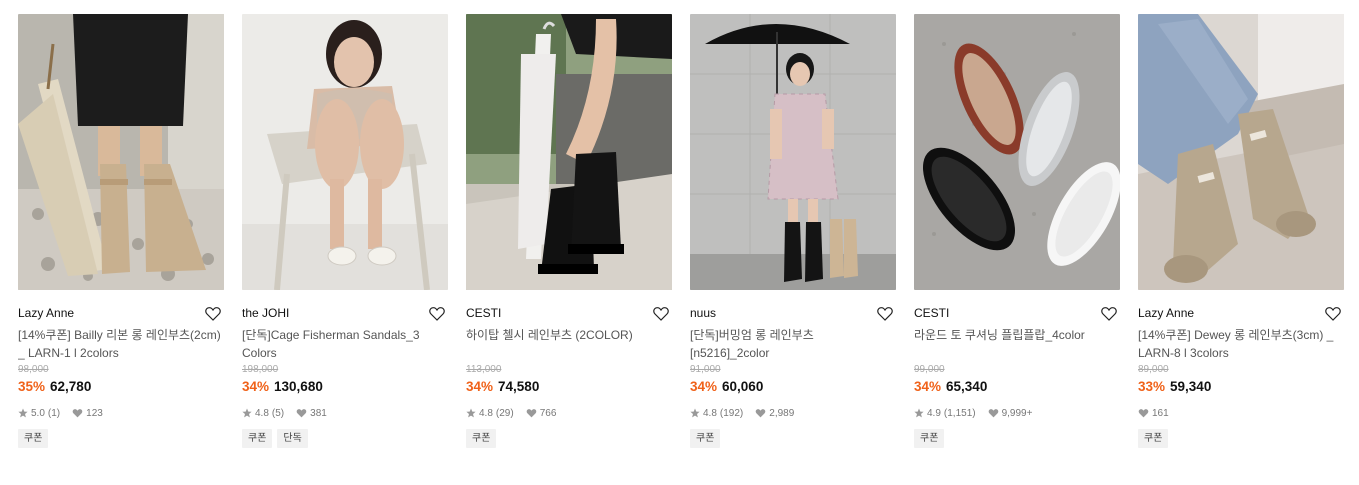 This screenshot has height=485, width=1359. What do you see at coordinates (1160, 413) in the screenshot?
I see `like-count: 161` at bounding box center [1160, 413].